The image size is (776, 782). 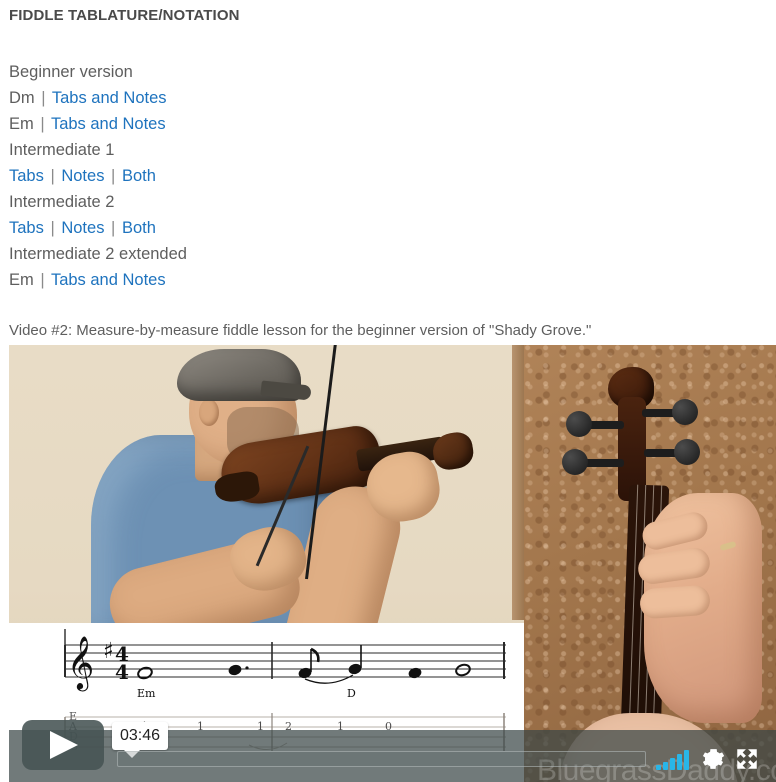 I want to click on play-button, so click(x=63, y=745).